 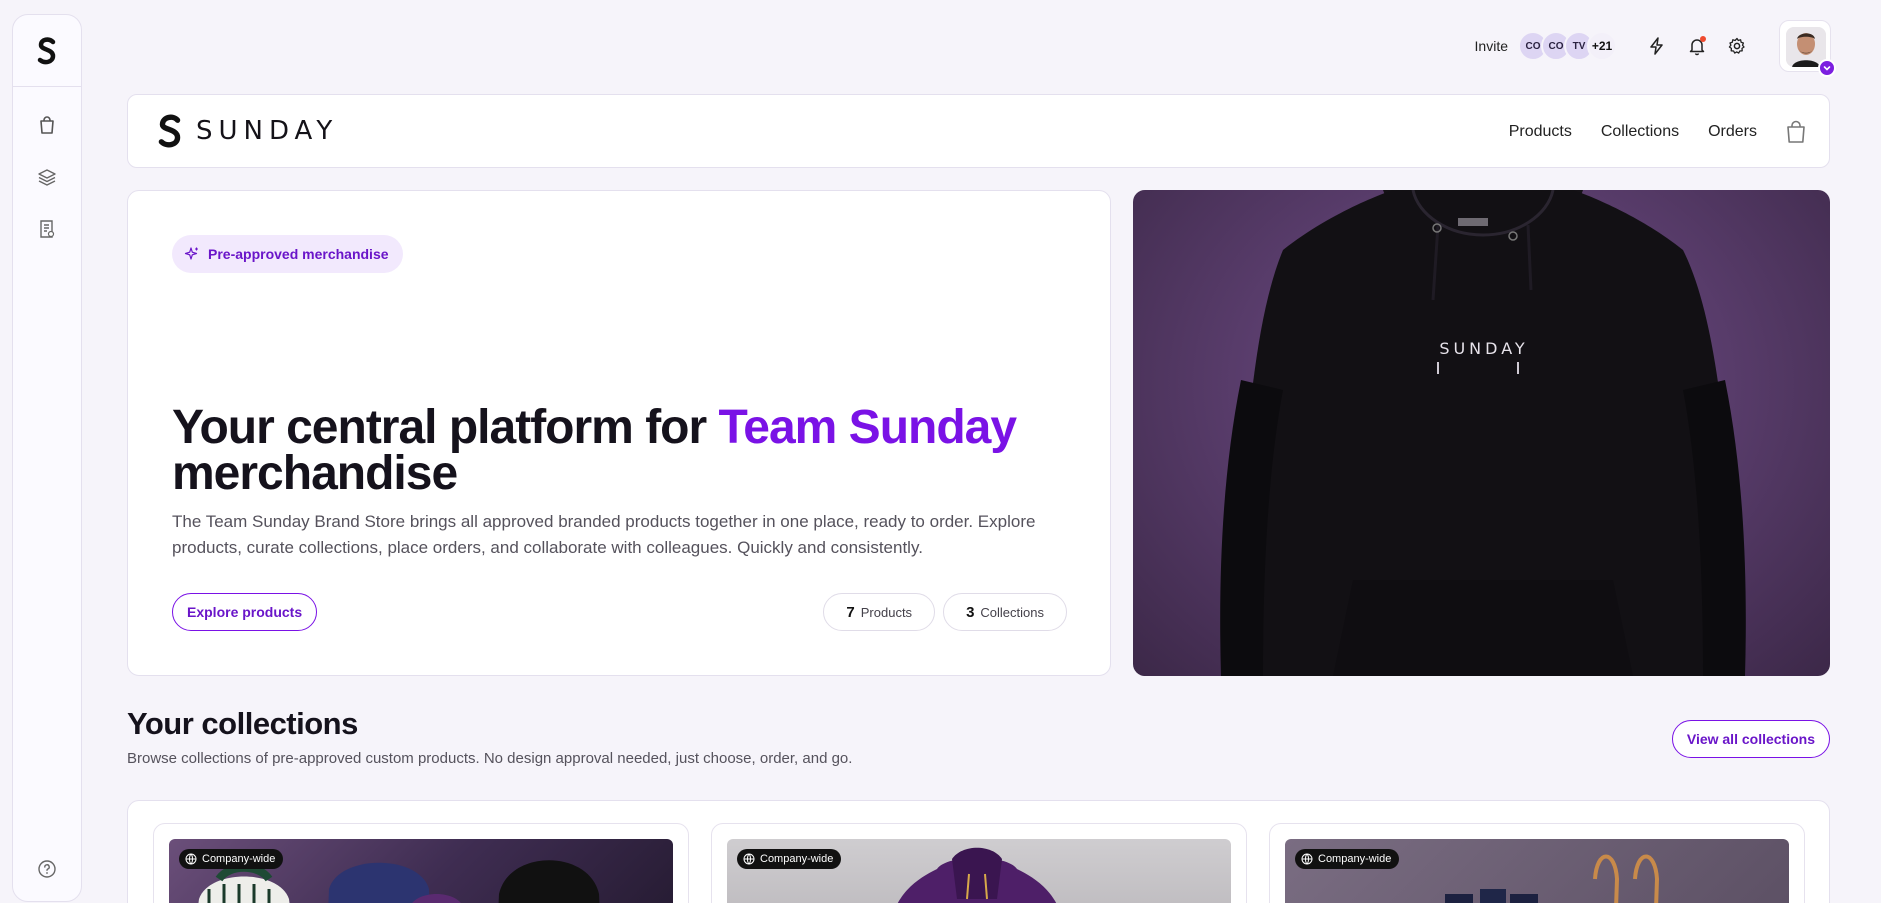 What do you see at coordinates (978, 131) in the screenshot?
I see `store-header: SUNDAY Products Collections Orders` at bounding box center [978, 131].